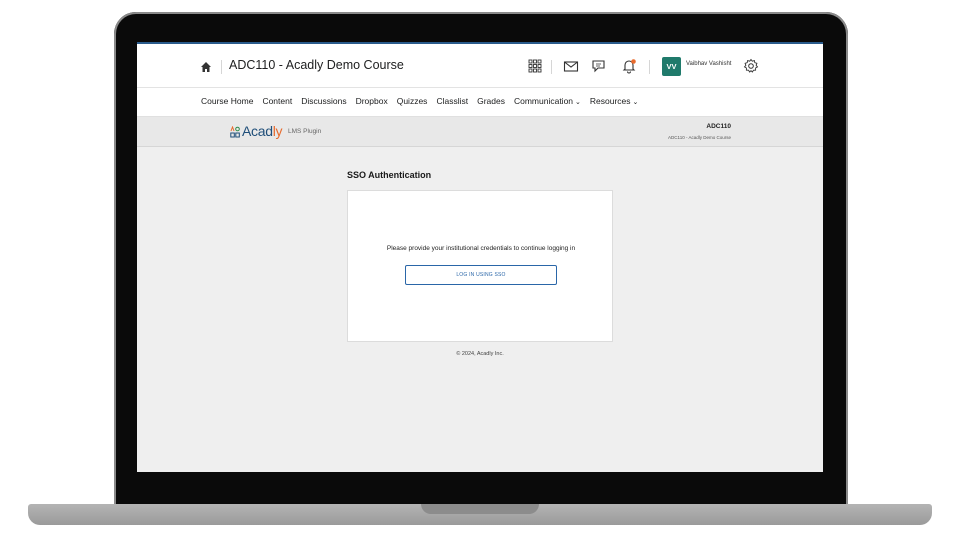  I want to click on sso-heading: SSO Authentication, so click(389, 175).